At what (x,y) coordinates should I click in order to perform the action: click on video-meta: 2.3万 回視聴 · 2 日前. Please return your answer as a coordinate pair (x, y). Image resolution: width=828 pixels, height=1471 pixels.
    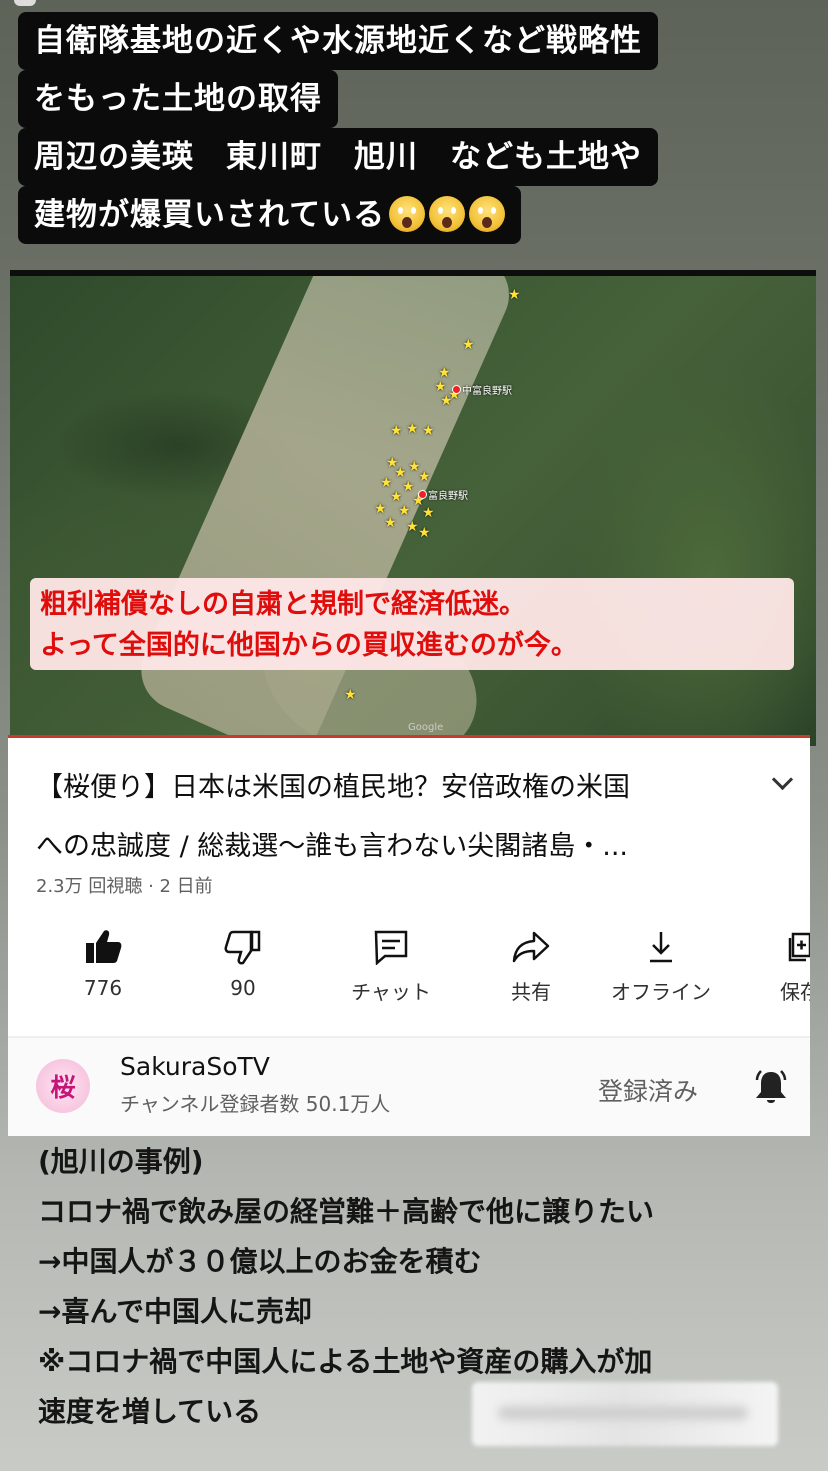
    Looking at the image, I should click on (124, 886).